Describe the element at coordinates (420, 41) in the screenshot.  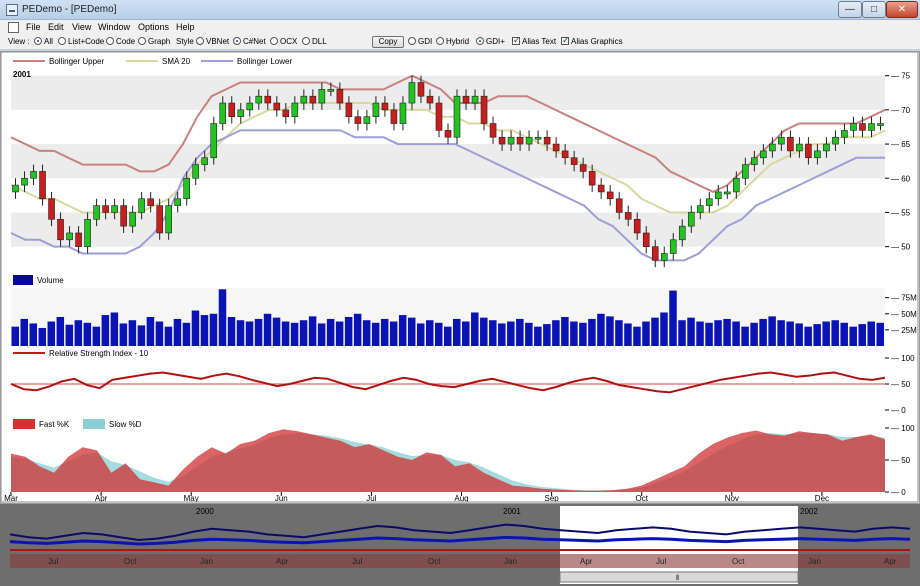
I see `render-gdi-radio: GDI` at that location.